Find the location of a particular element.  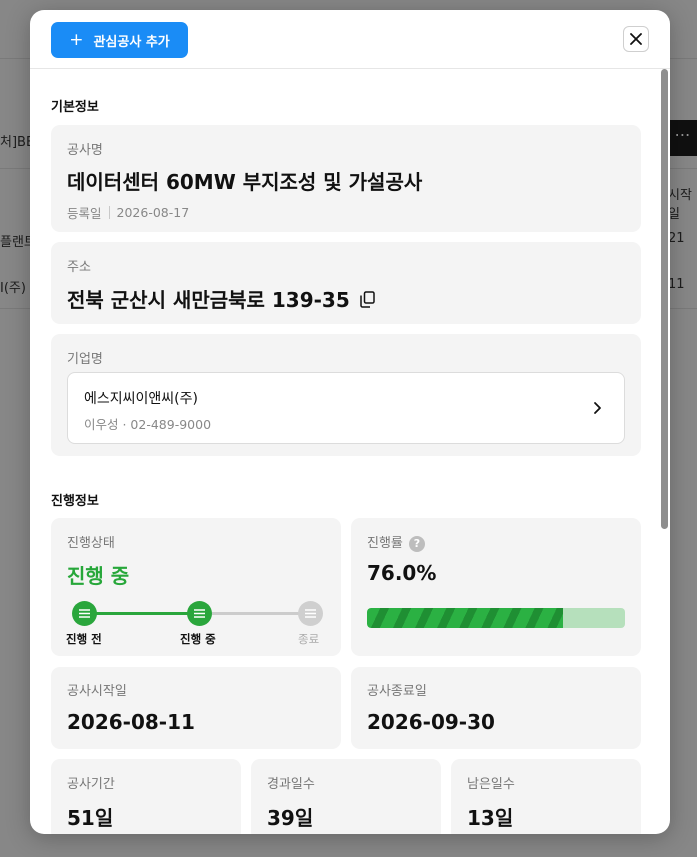

status-label: 진행상태 is located at coordinates (91, 543).